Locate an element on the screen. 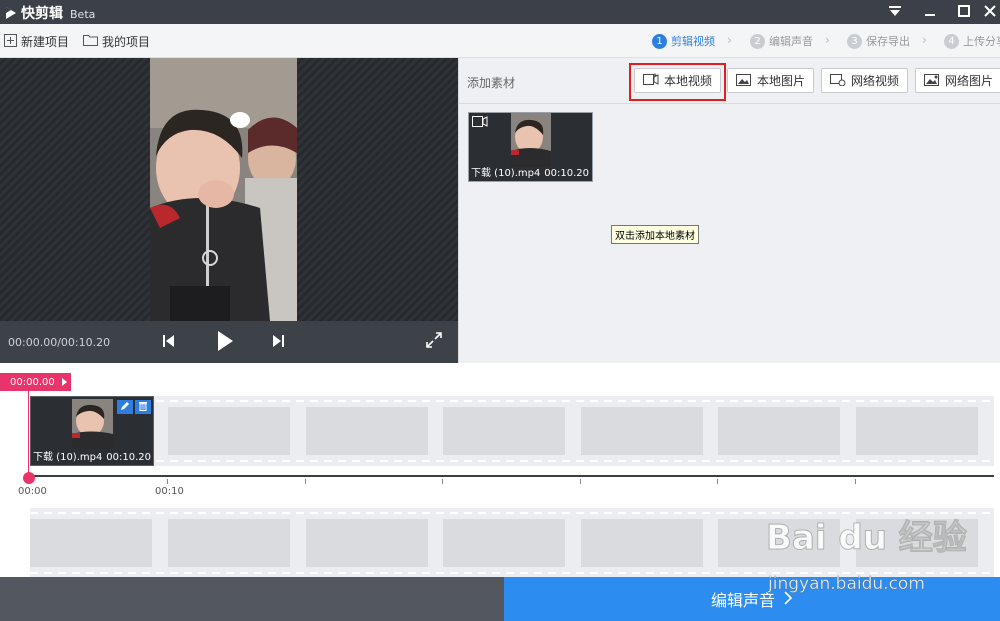 The width and height of the screenshot is (1000, 621). trash-icon is located at coordinates (143, 407).